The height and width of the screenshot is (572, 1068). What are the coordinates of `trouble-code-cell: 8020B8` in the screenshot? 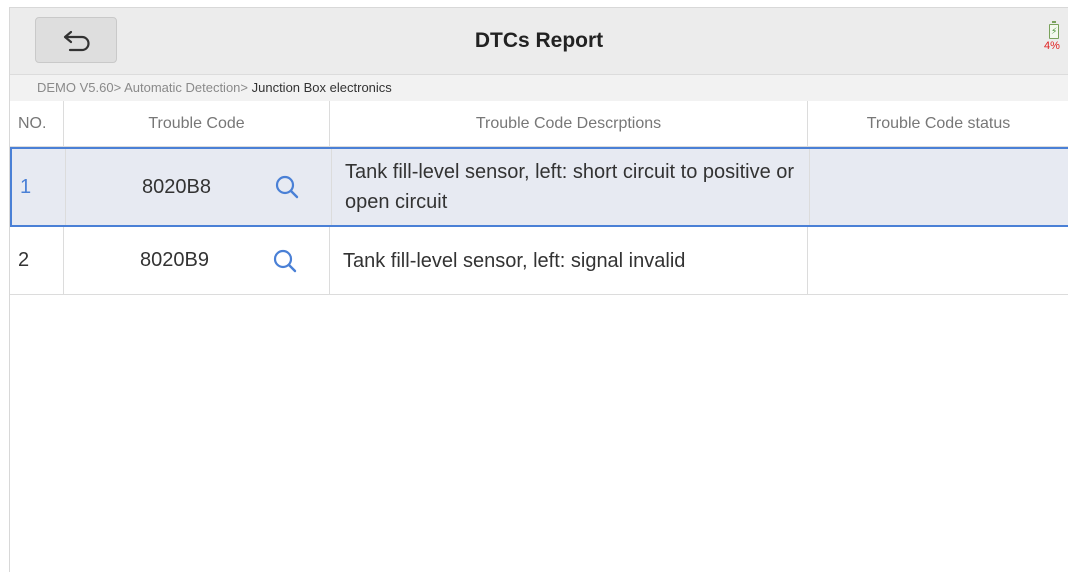 It's located at (199, 187).